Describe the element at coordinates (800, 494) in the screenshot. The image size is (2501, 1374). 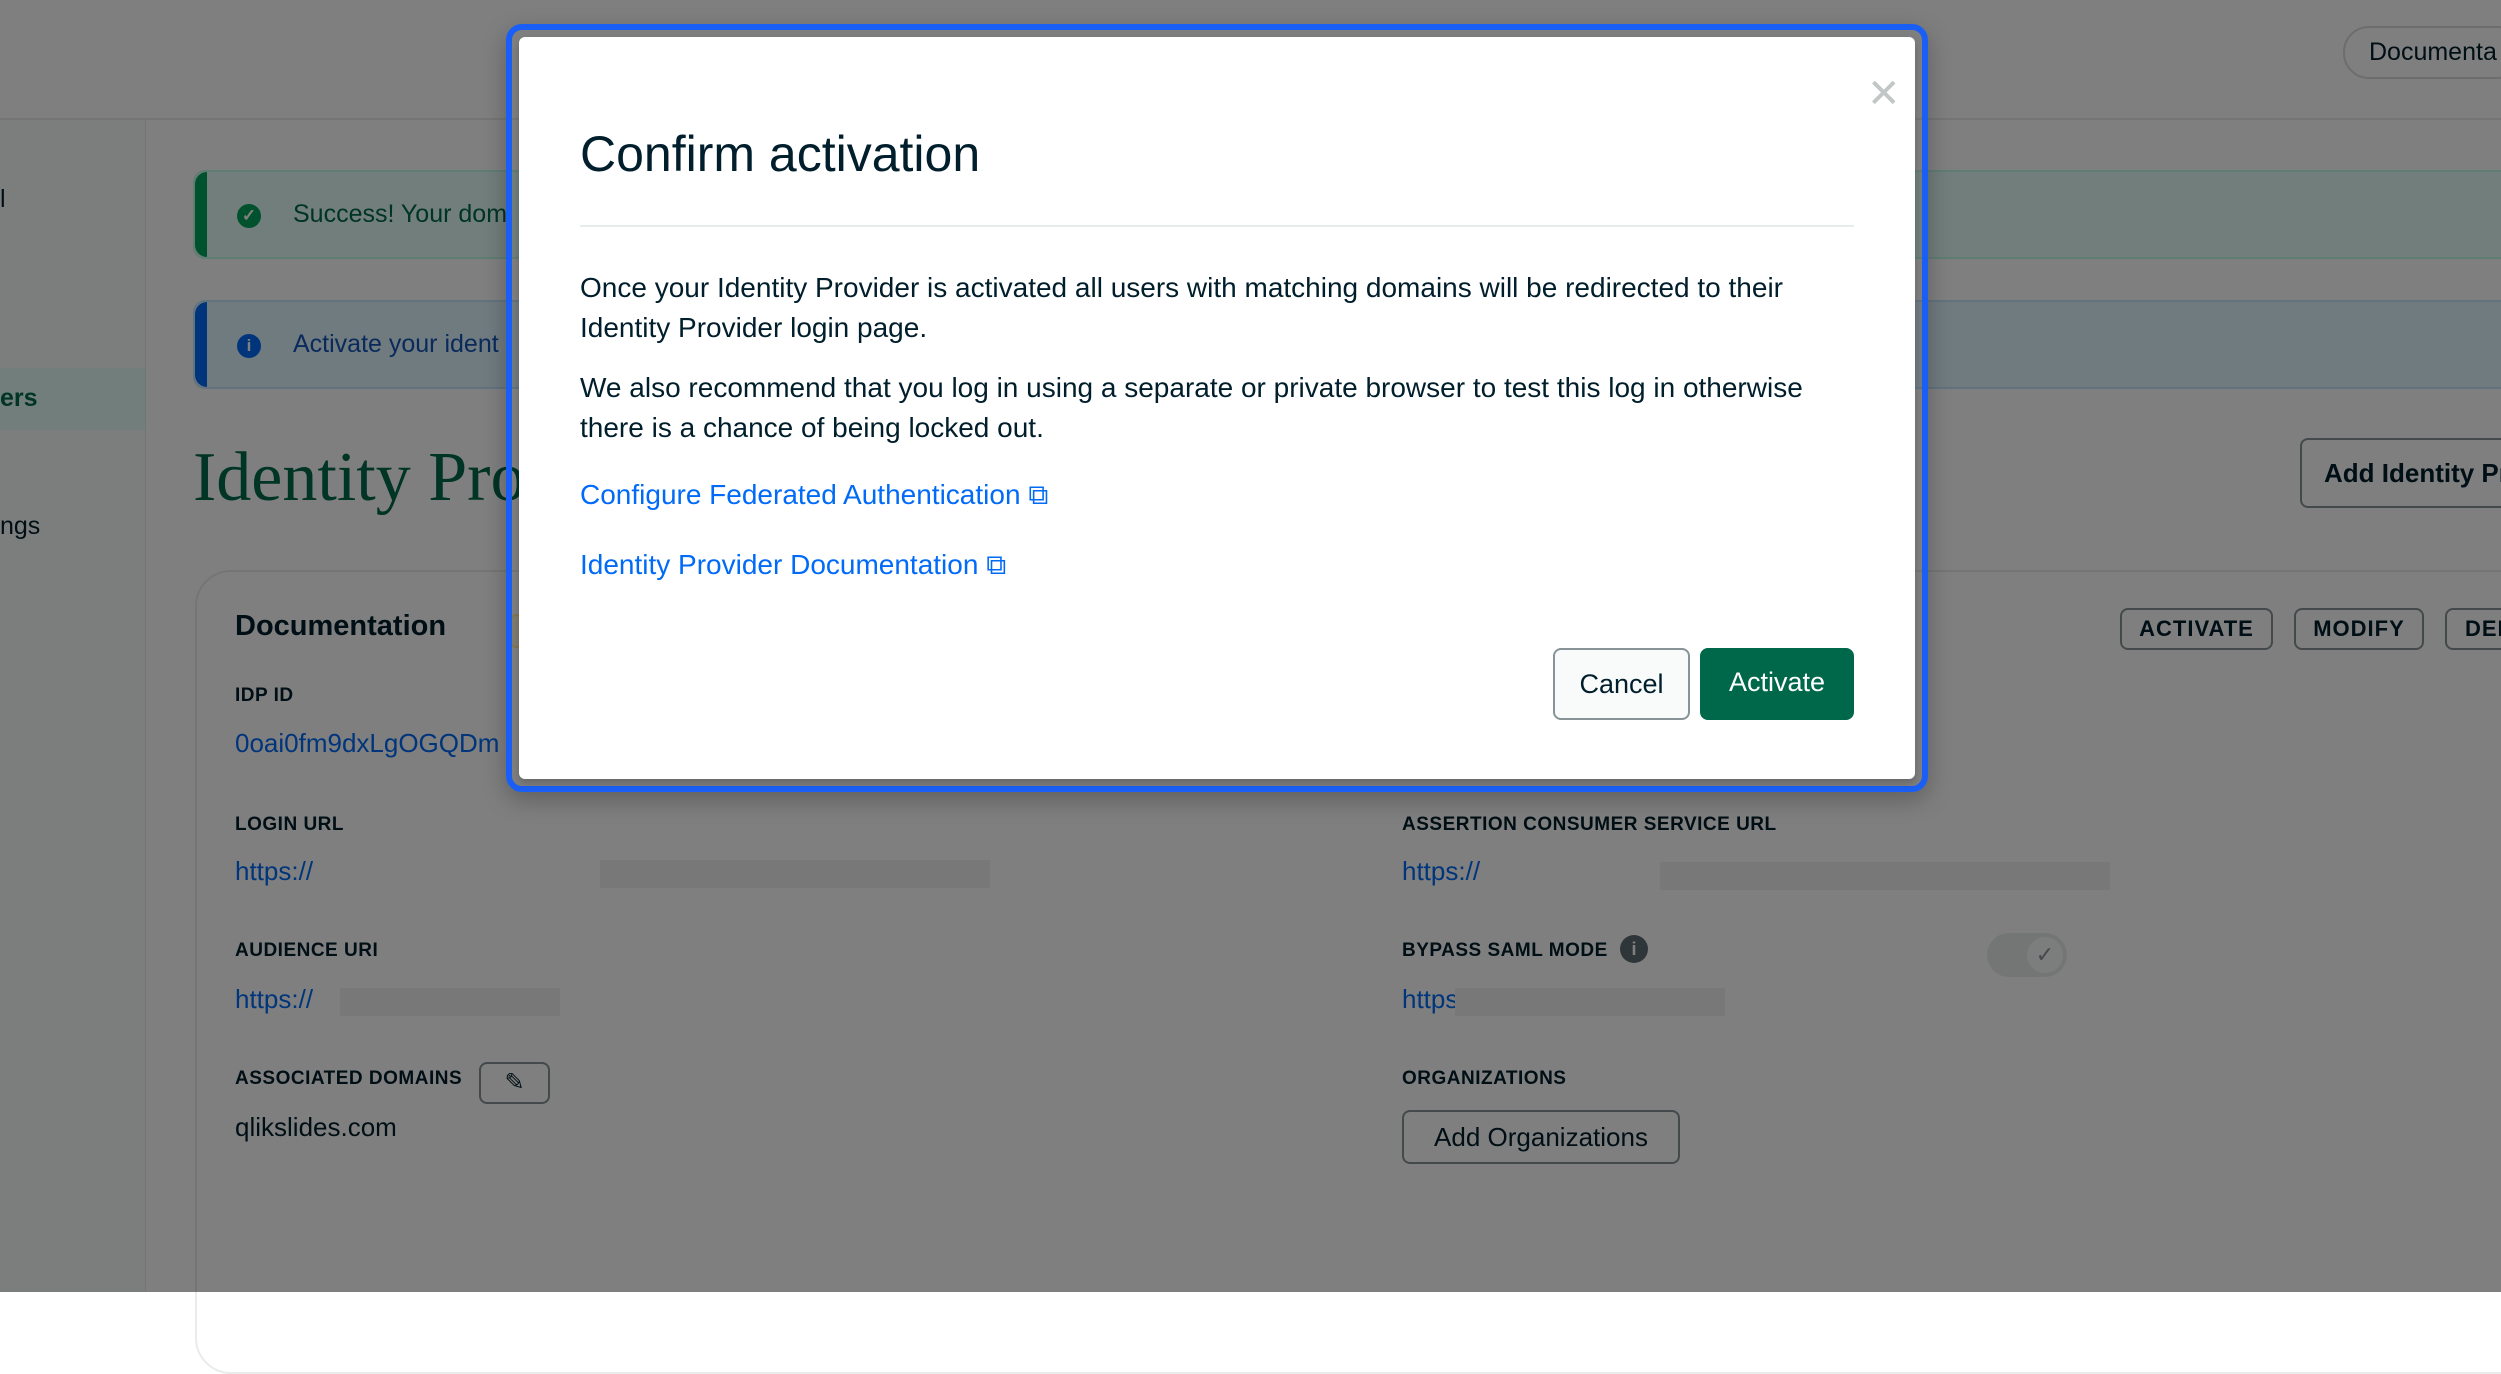
I see `link-label: Configure Federated Authentication` at that location.